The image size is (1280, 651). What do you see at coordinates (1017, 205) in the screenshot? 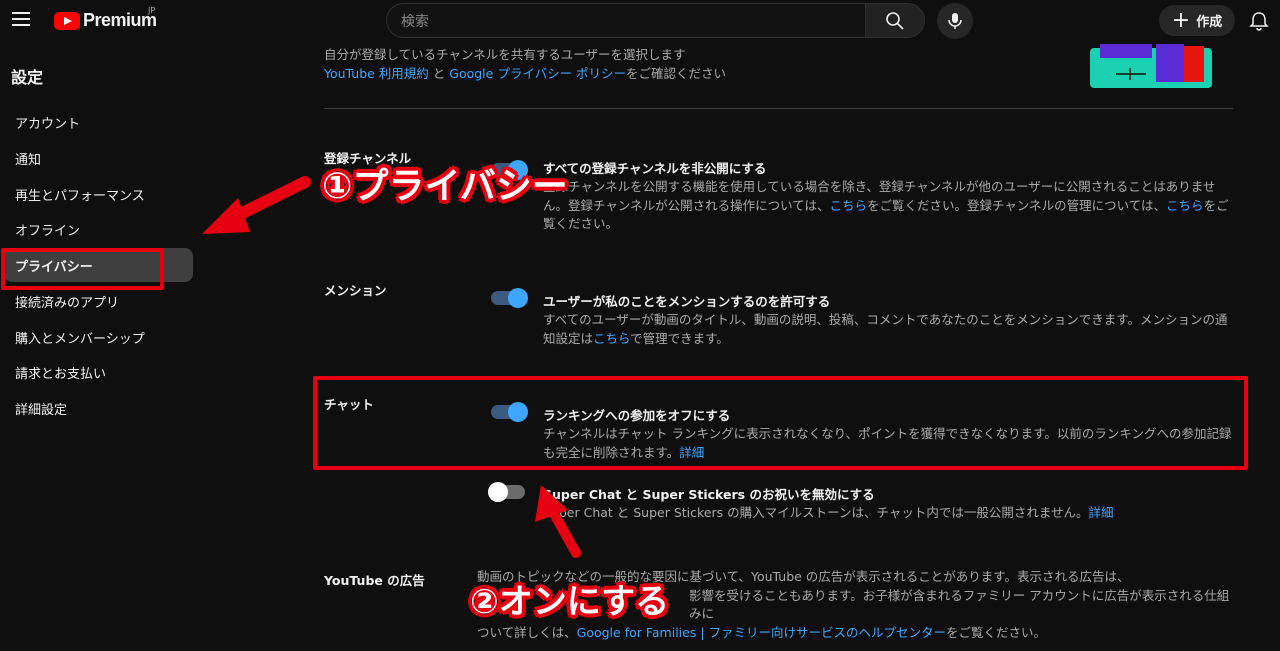
I see `subscriptions-desc-b: をご覧ください。登録チャンネルの管理については、` at bounding box center [1017, 205].